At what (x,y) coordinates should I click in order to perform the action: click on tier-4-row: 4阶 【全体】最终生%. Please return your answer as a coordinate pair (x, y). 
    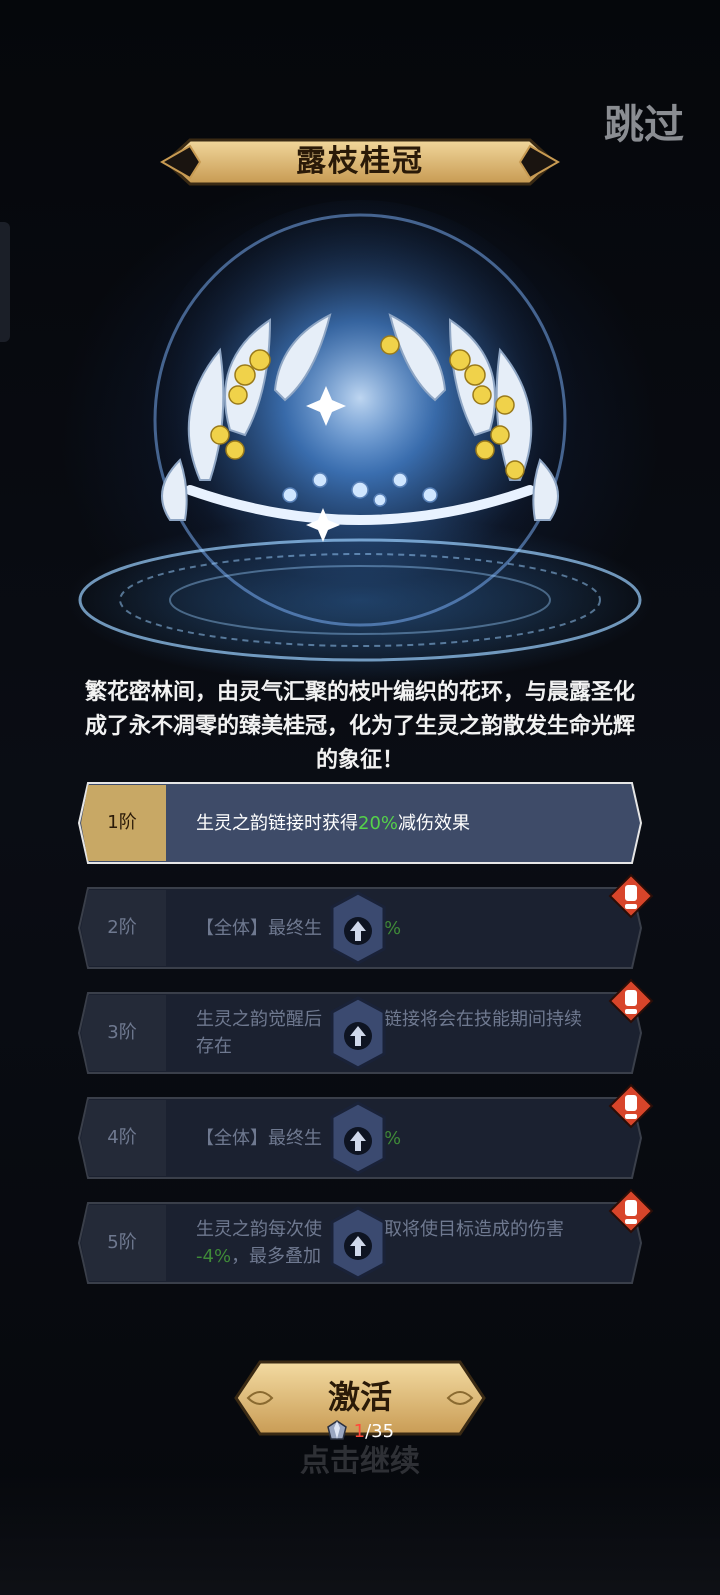
    Looking at the image, I should click on (366, 1131).